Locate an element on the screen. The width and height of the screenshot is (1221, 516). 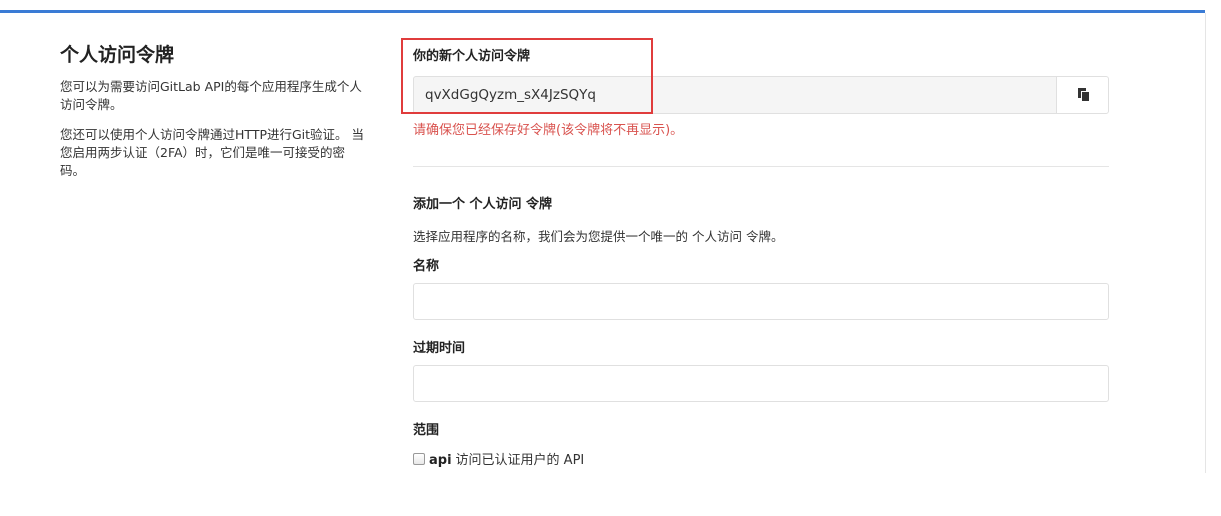
scope-api-description: 访问已认证用户的 API is located at coordinates (520, 460).